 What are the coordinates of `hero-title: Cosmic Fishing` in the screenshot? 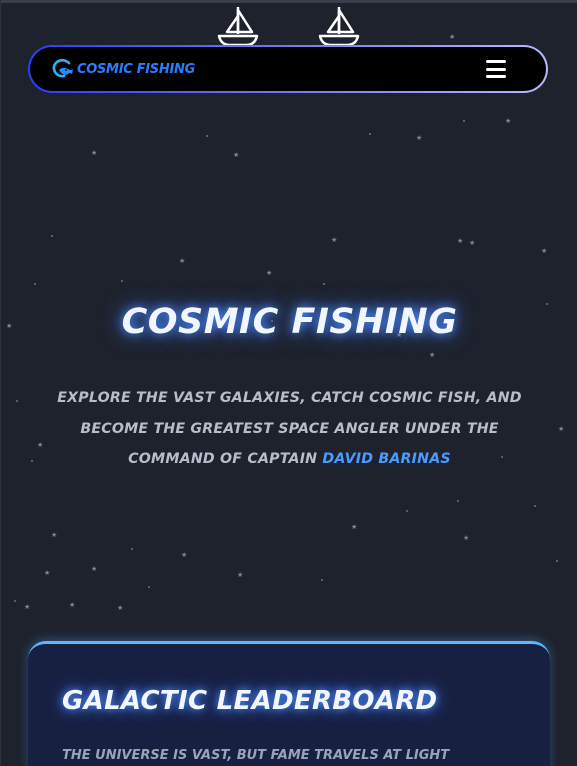 It's located at (289, 322).